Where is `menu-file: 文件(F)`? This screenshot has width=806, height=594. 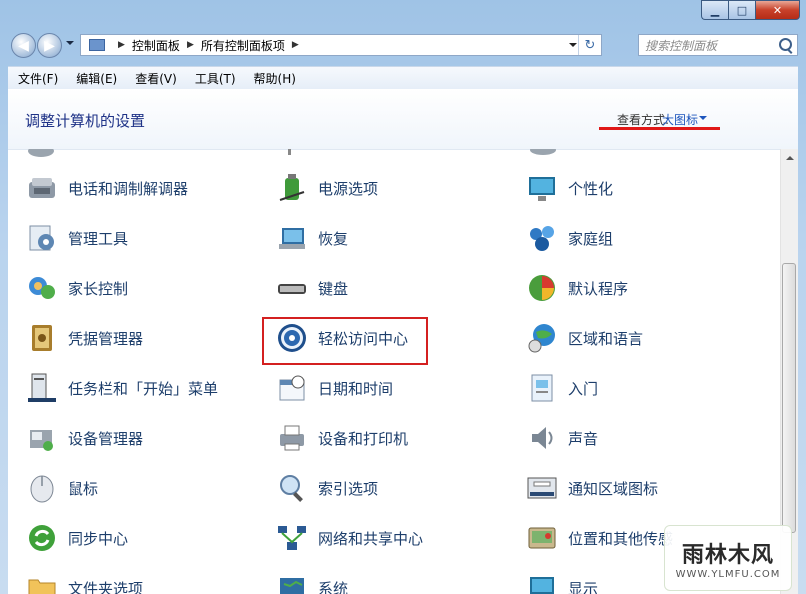
menu-file: 文件(F) is located at coordinates (37, 78).